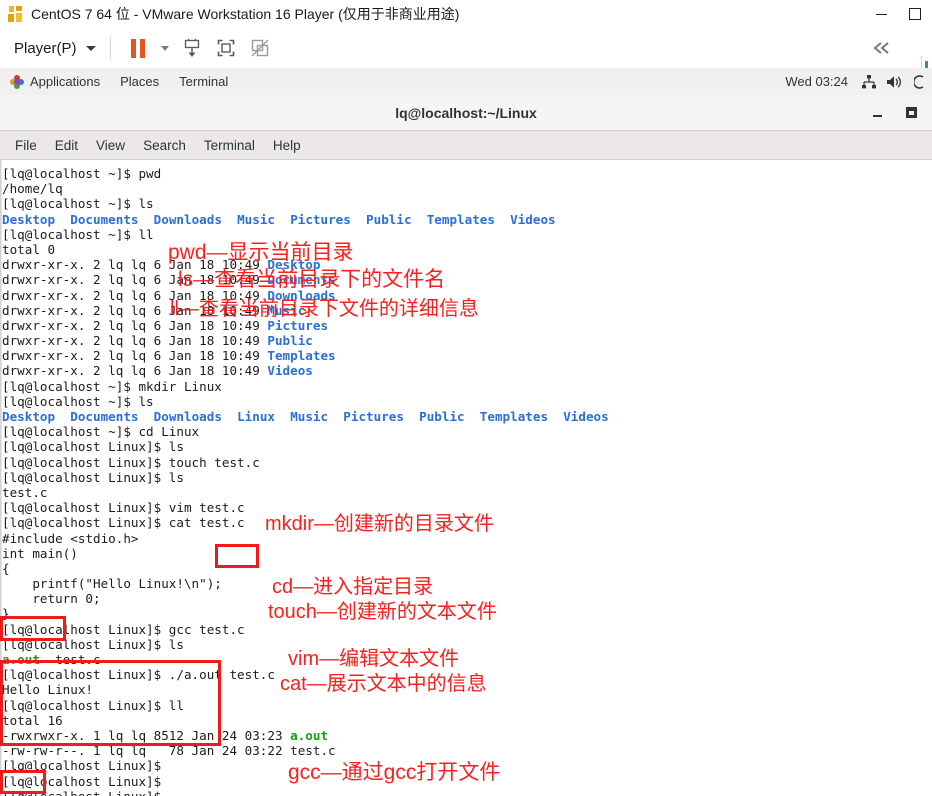  I want to click on menu-file: File, so click(26, 145).